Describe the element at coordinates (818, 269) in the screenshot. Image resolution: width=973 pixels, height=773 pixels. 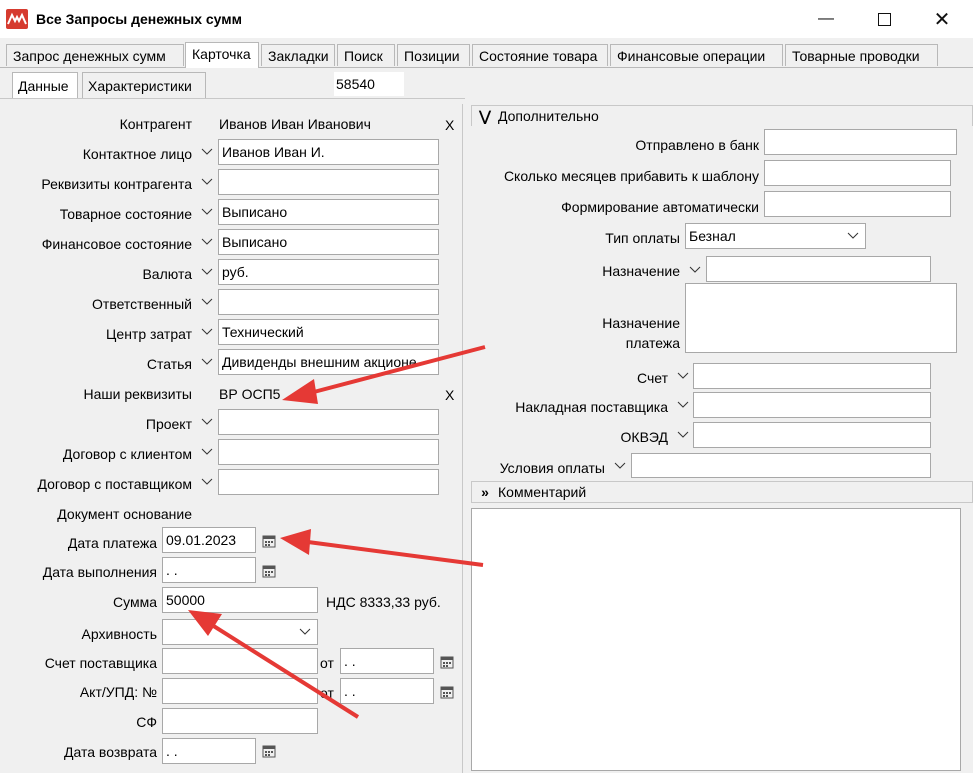
I see `purpose-field` at that location.